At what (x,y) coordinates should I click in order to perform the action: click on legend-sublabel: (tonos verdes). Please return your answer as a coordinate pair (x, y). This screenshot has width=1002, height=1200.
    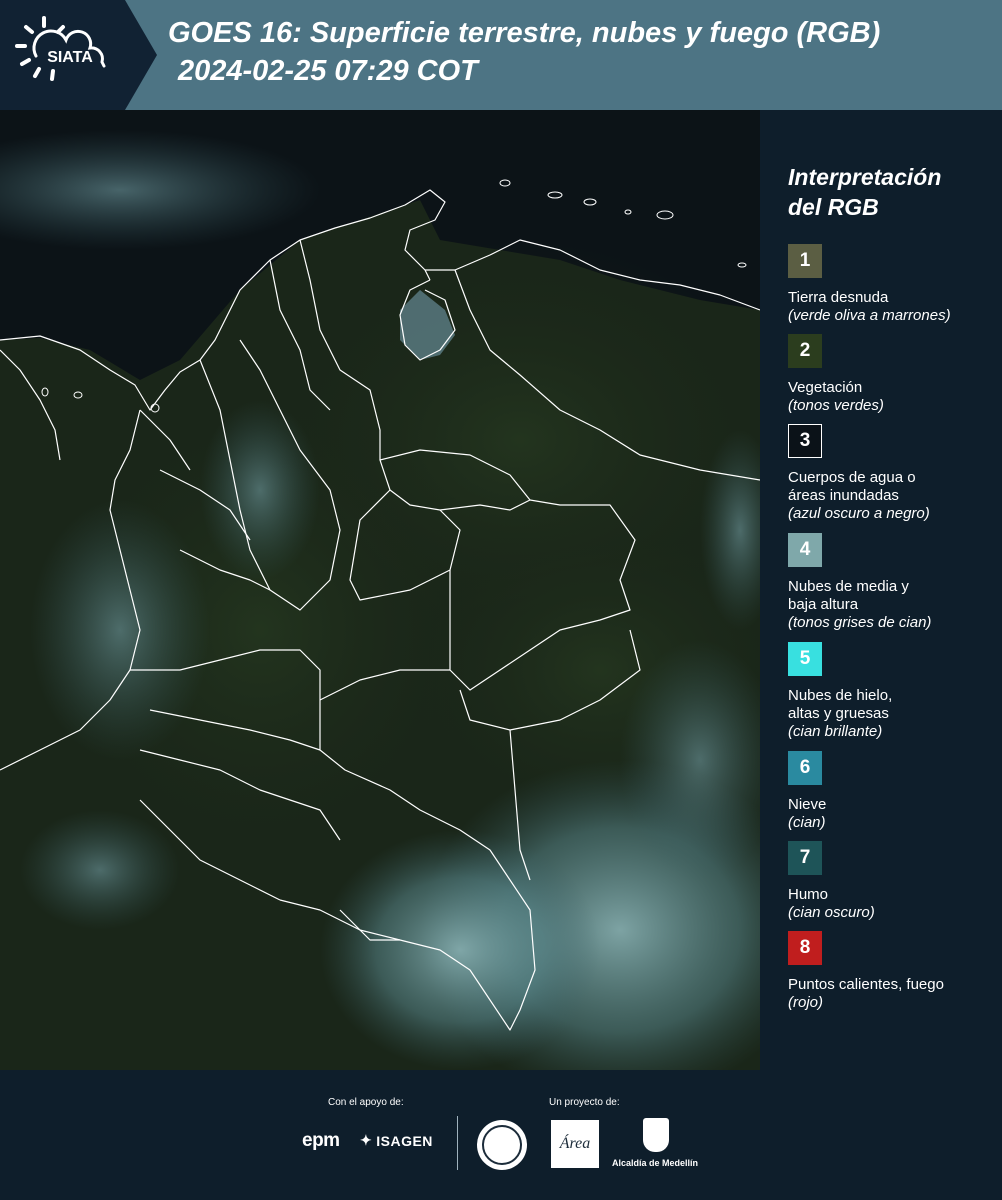
    Looking at the image, I should click on (836, 405).